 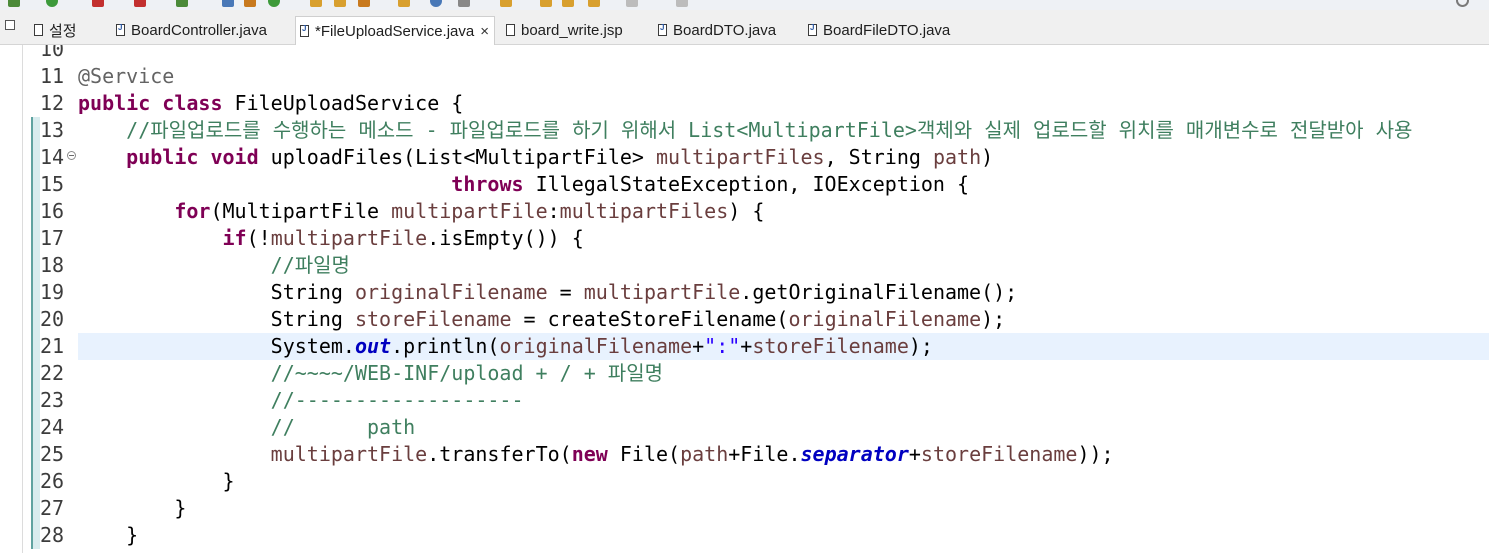 What do you see at coordinates (274, 3) in the screenshot?
I see `refresh-icon` at bounding box center [274, 3].